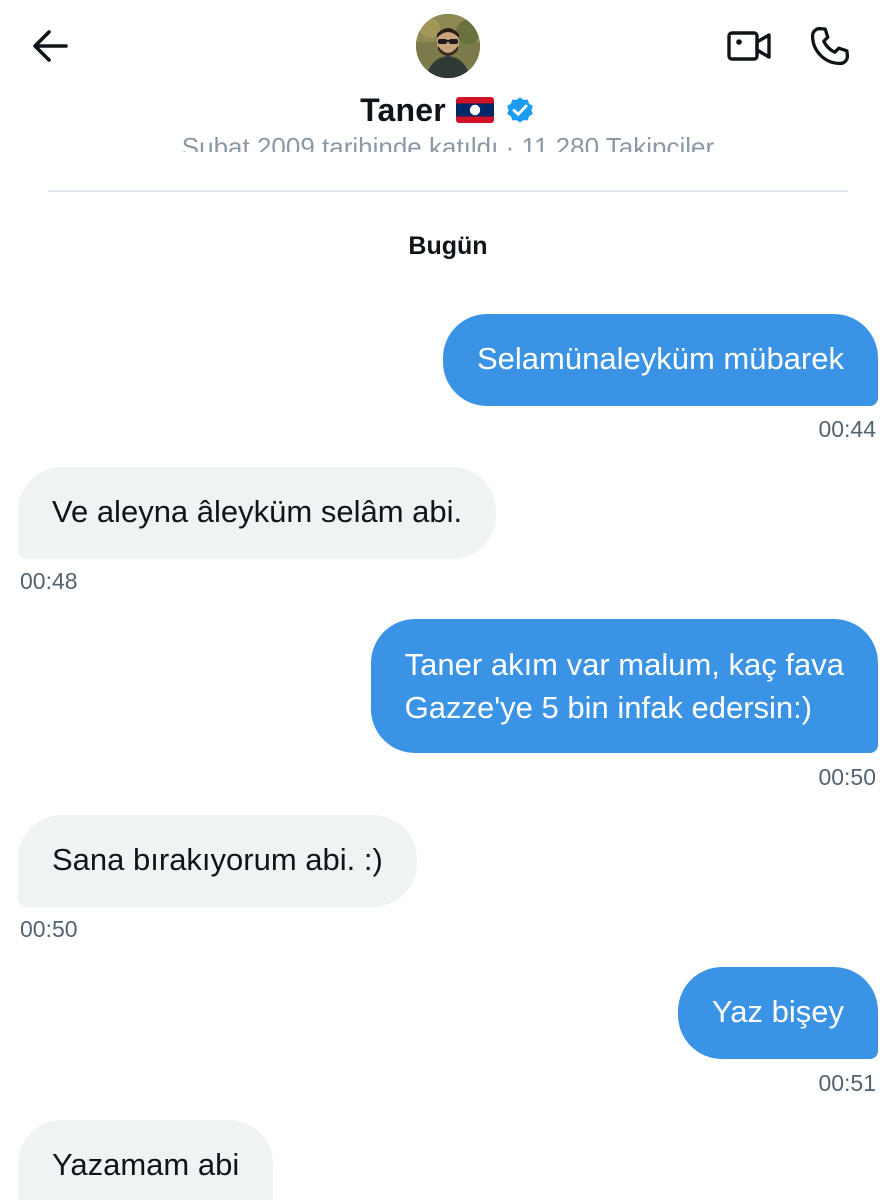  I want to click on message-text: Selamünaleyküm mübarek, so click(660, 358).